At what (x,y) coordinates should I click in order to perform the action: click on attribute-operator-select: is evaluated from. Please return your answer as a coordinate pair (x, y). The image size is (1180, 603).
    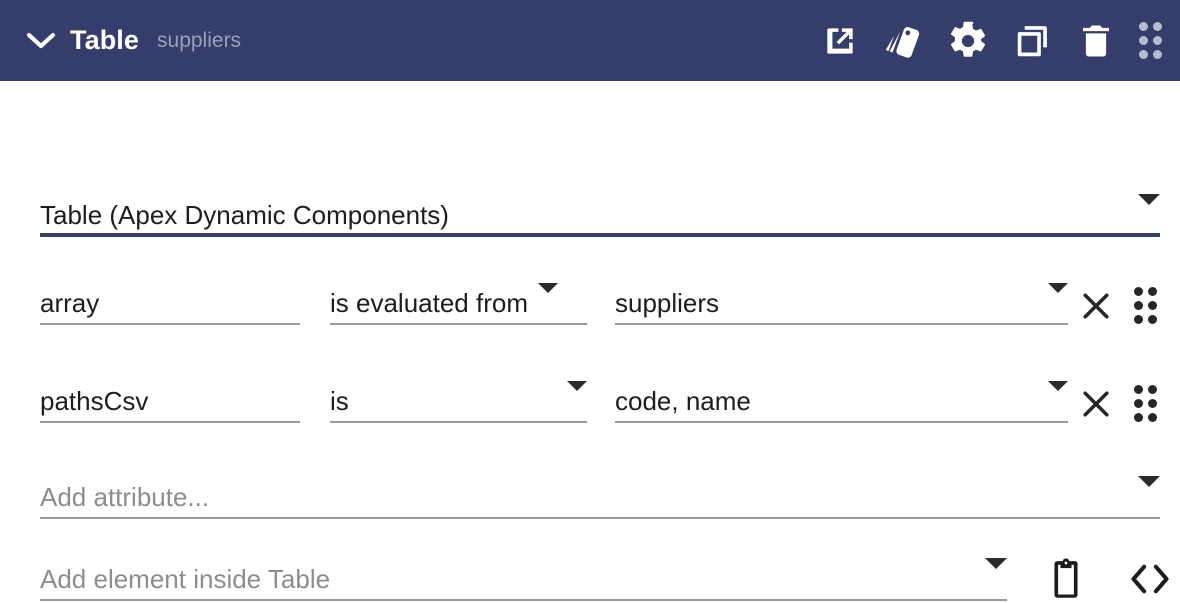
    Looking at the image, I should click on (458, 299).